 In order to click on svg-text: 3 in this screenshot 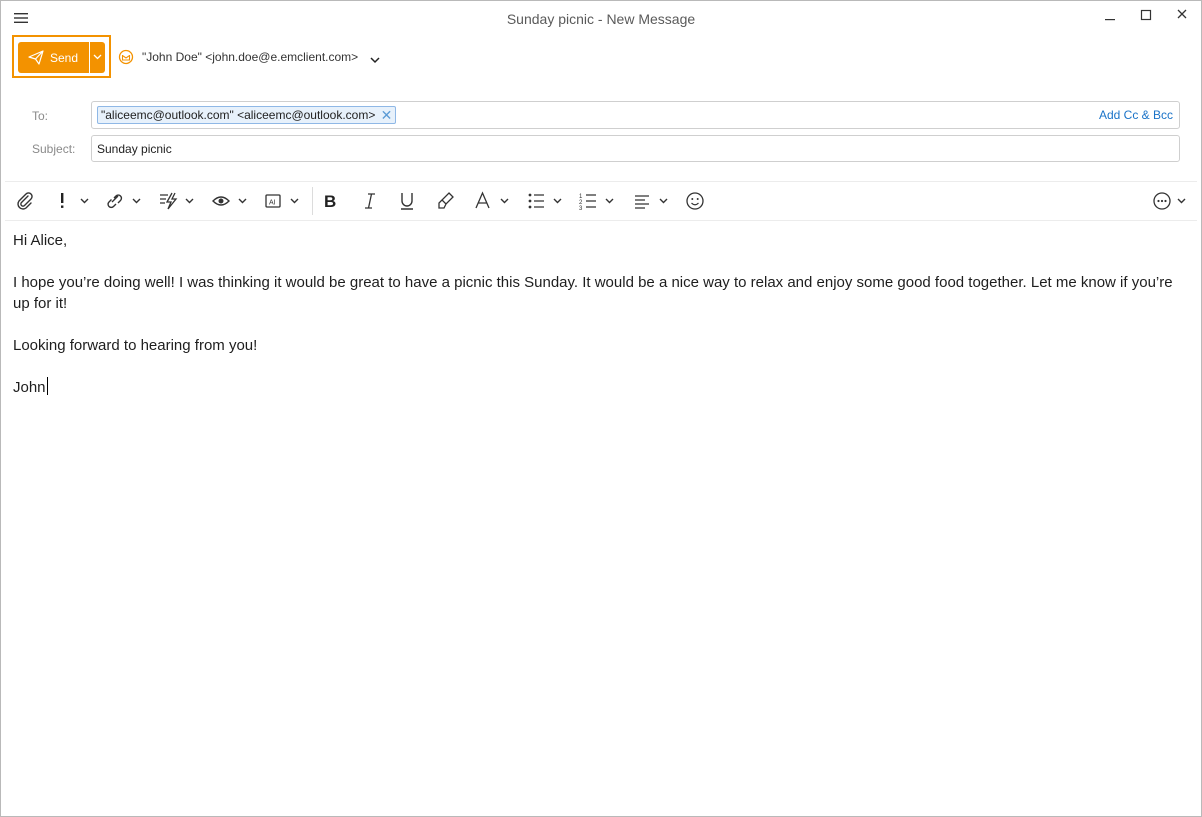, I will do `click(581, 209)`.